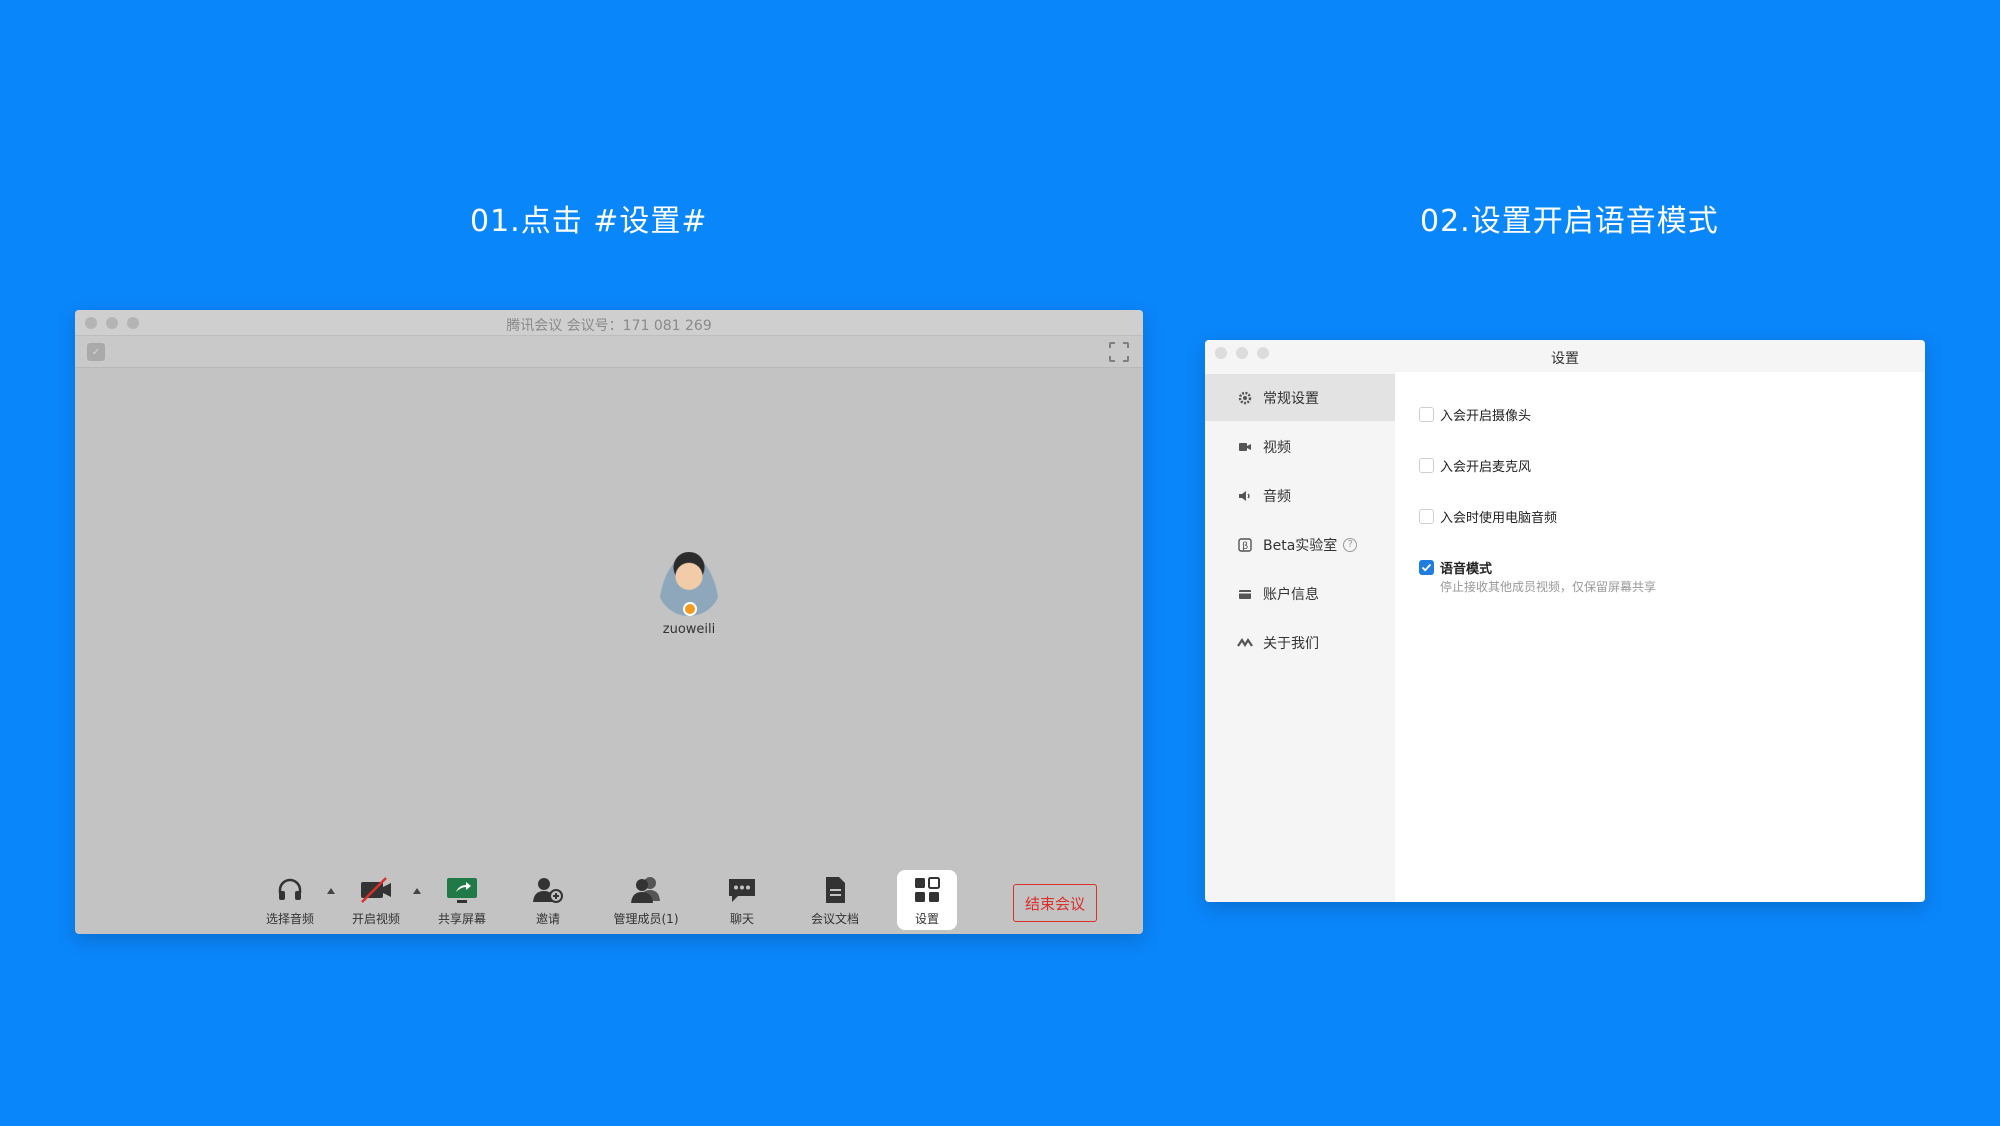 This screenshot has height=1126, width=2000. What do you see at coordinates (589, 218) in the screenshot?
I see `step1-title: 01.点击 #设置#` at bounding box center [589, 218].